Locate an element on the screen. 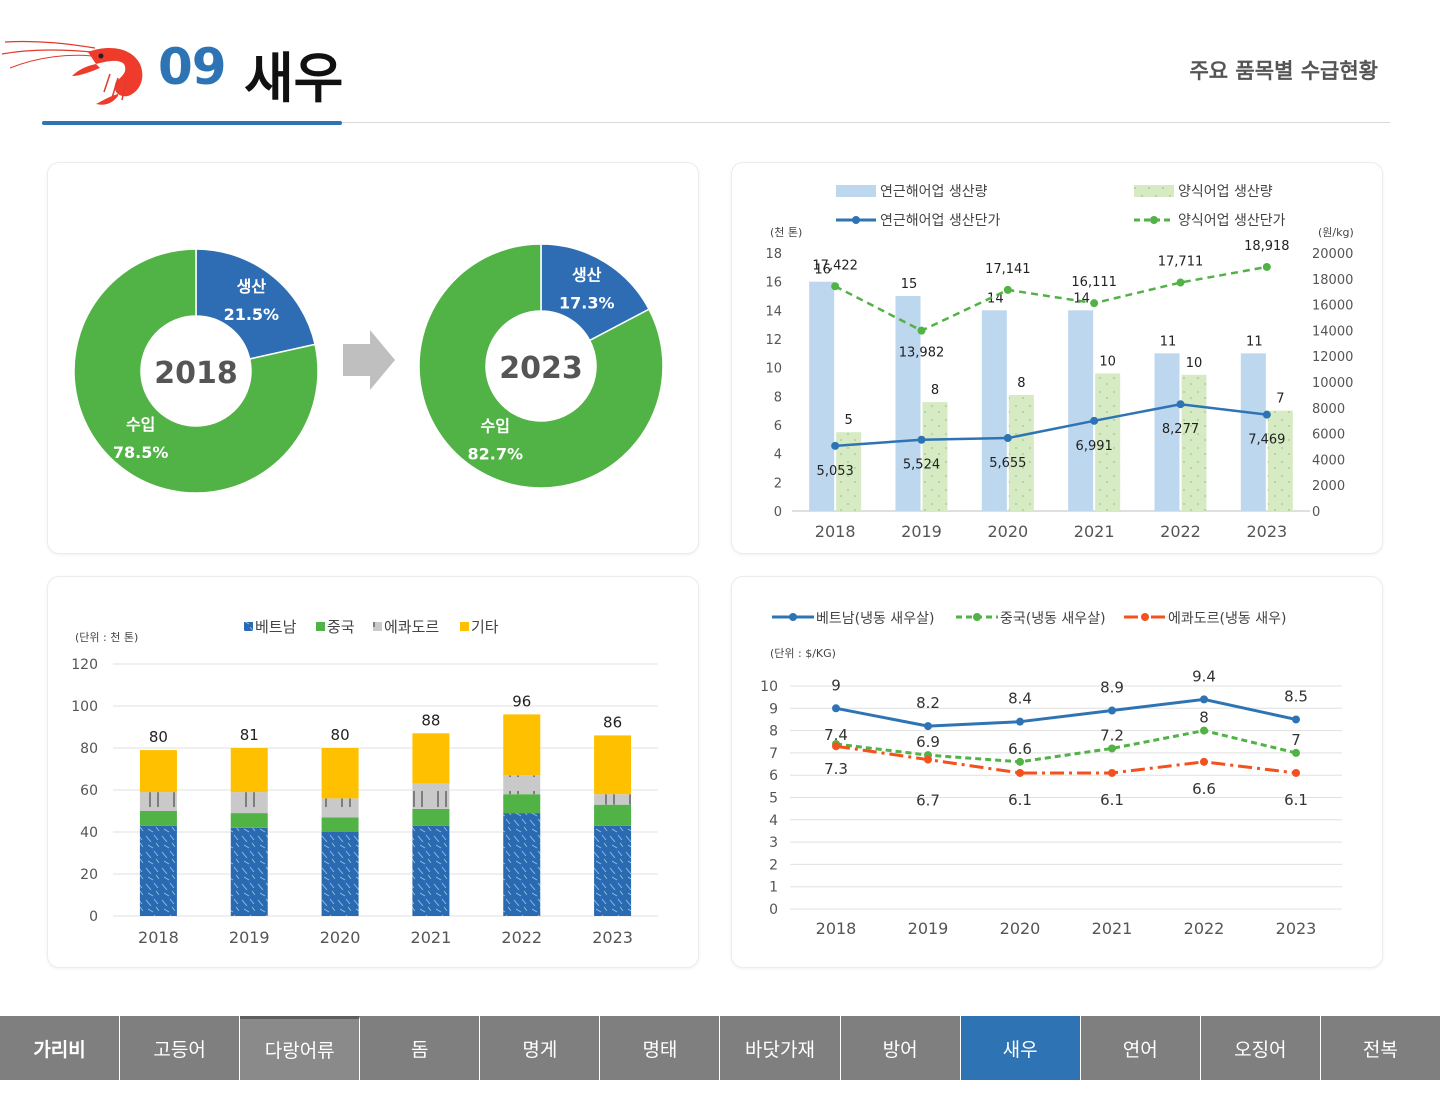 This screenshot has height=1094, width=1440. y-tick-label: 14 is located at coordinates (773, 311).